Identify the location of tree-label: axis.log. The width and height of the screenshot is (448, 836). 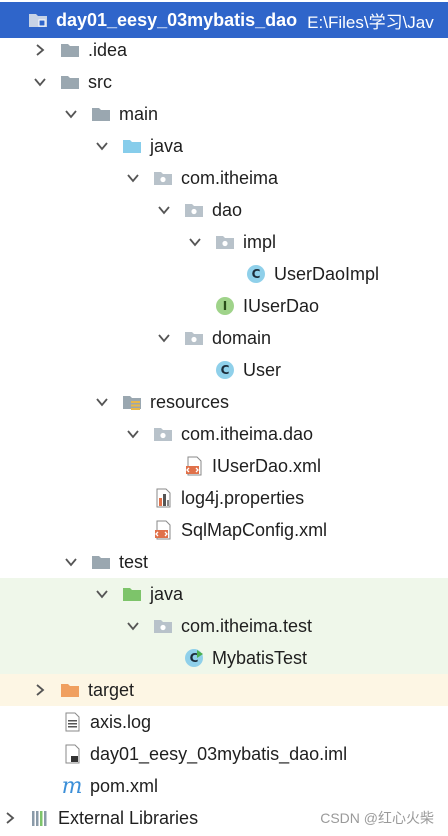
(121, 721).